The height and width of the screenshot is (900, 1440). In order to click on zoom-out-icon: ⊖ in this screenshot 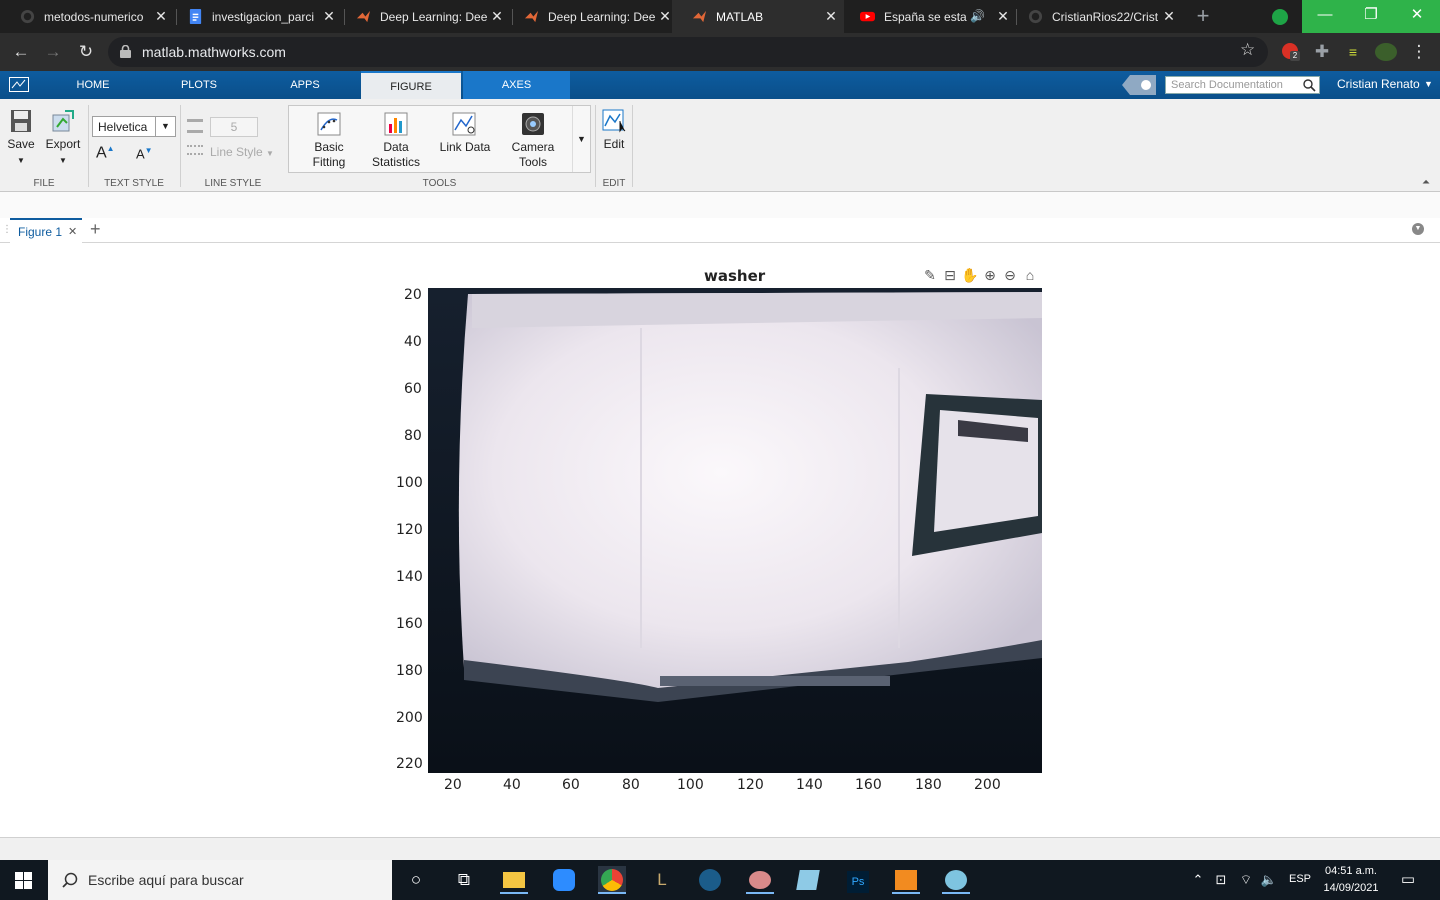, I will do `click(1010, 275)`.